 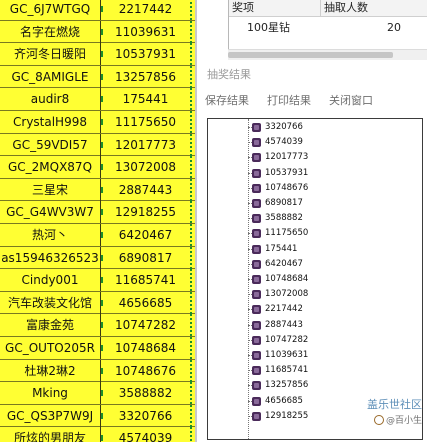 I want to click on username-cell: as15946326523, so click(x=50, y=257).